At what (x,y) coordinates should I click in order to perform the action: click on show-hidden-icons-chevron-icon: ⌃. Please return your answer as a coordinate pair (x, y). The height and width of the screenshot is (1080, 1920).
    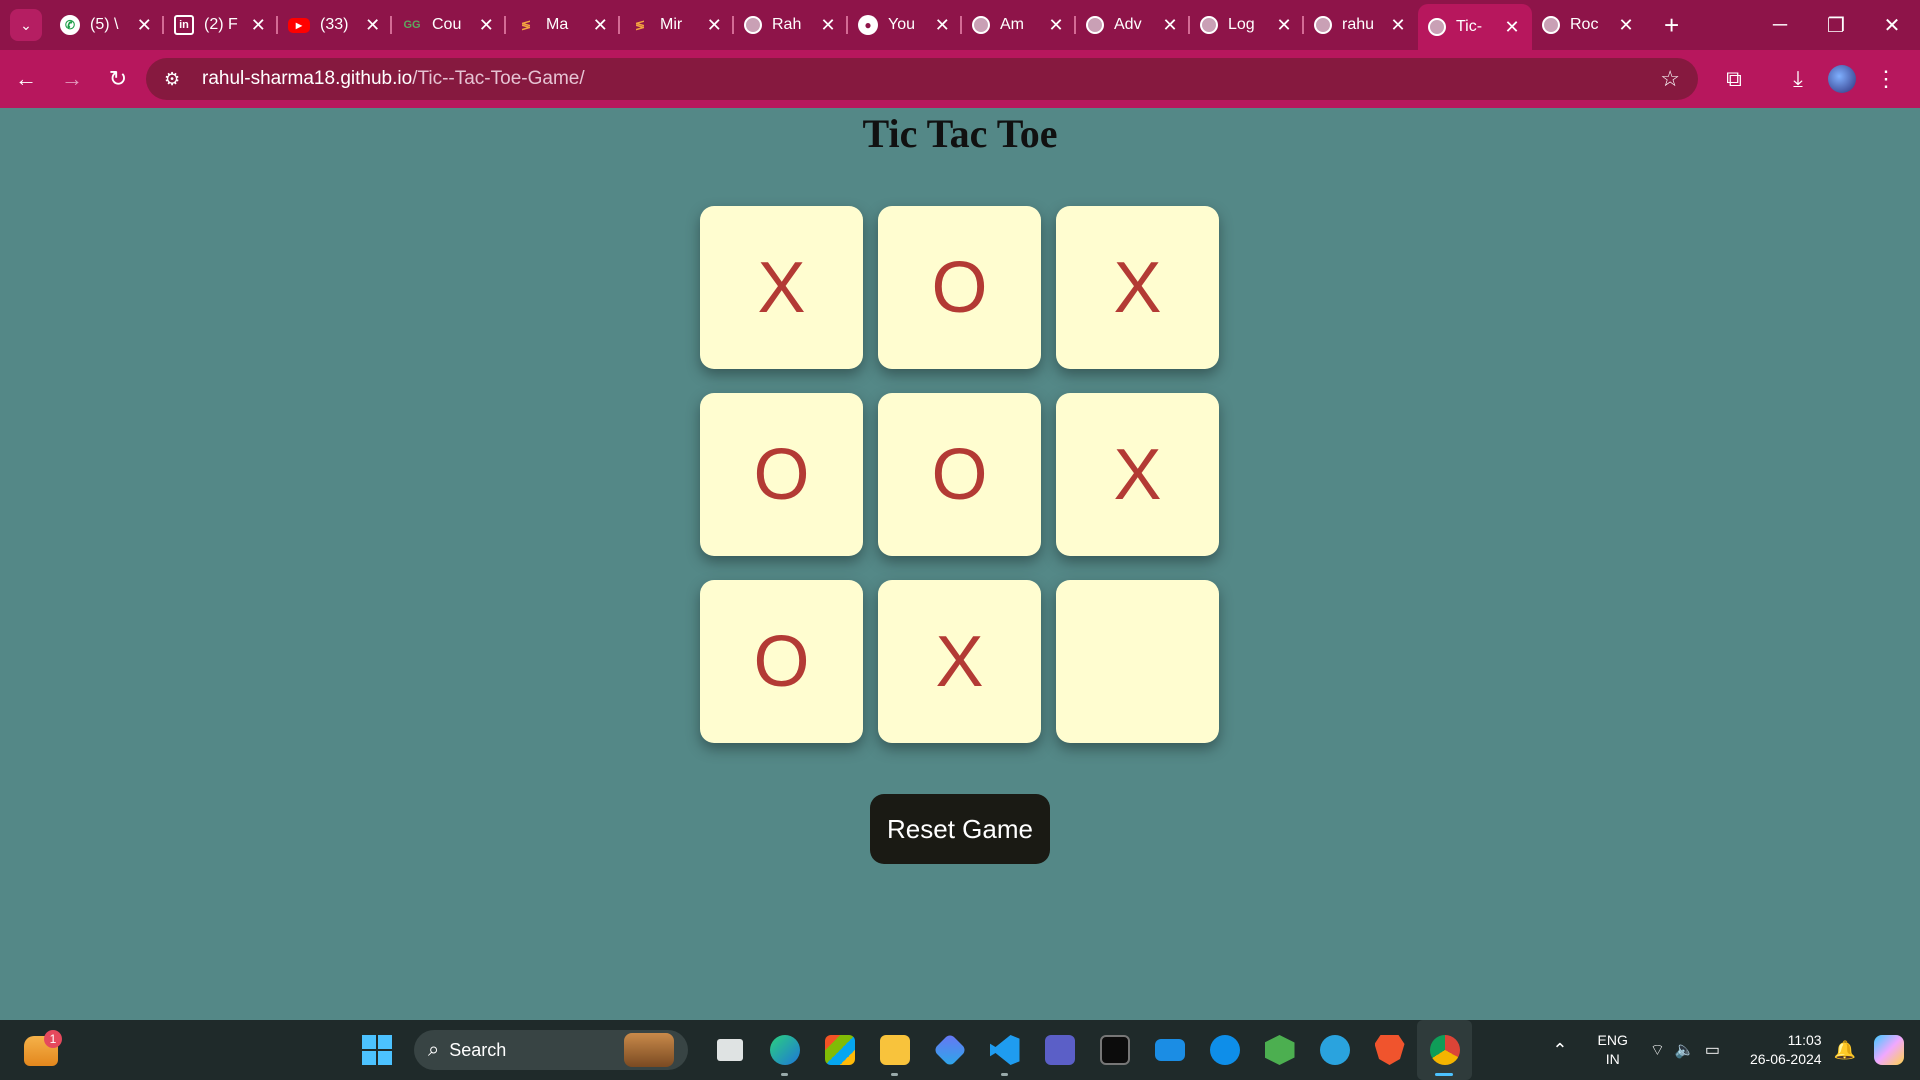
    Looking at the image, I should click on (1559, 1050).